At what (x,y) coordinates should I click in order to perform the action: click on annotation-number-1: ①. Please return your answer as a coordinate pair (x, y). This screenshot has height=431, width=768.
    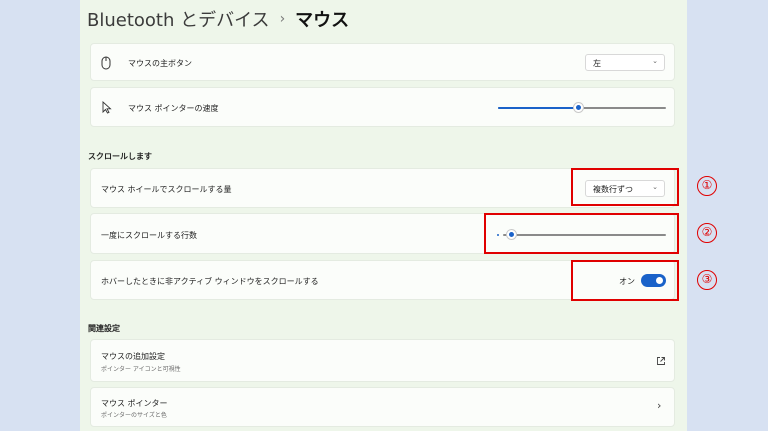
    Looking at the image, I should click on (707, 186).